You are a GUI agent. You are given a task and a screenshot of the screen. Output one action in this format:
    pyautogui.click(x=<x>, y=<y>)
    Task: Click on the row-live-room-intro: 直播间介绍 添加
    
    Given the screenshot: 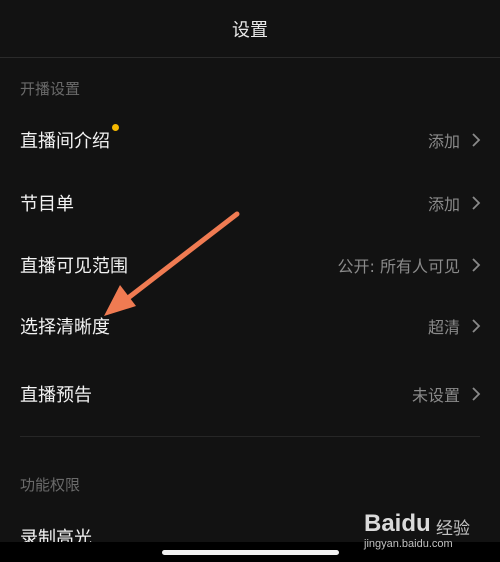 What is the action you would take?
    pyautogui.click(x=250, y=140)
    